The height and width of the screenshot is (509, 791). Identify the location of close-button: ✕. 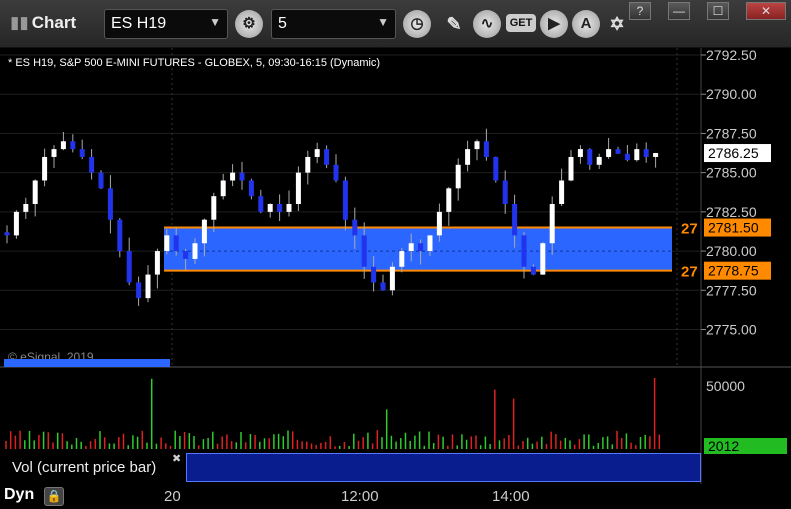
(766, 11).